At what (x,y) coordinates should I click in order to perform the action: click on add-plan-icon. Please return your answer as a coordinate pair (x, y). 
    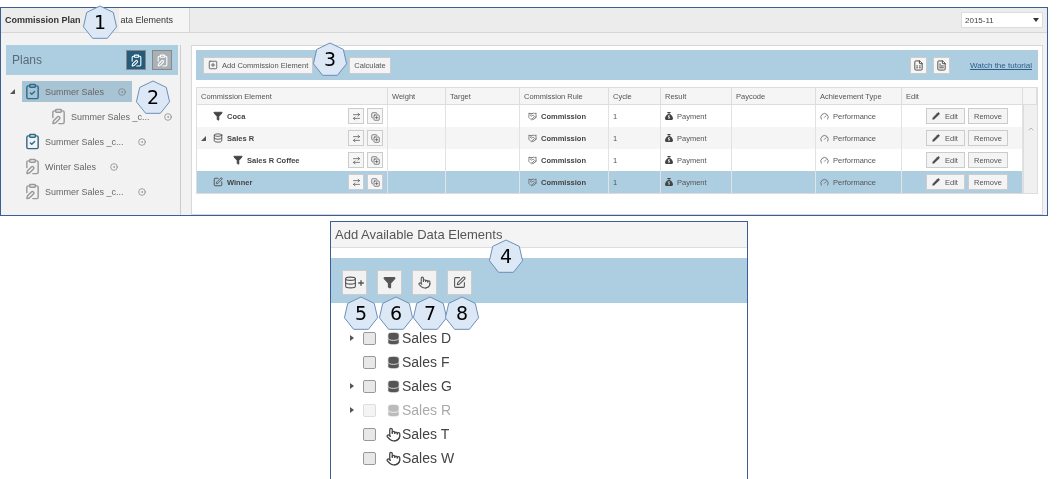
    Looking at the image, I should click on (136, 60).